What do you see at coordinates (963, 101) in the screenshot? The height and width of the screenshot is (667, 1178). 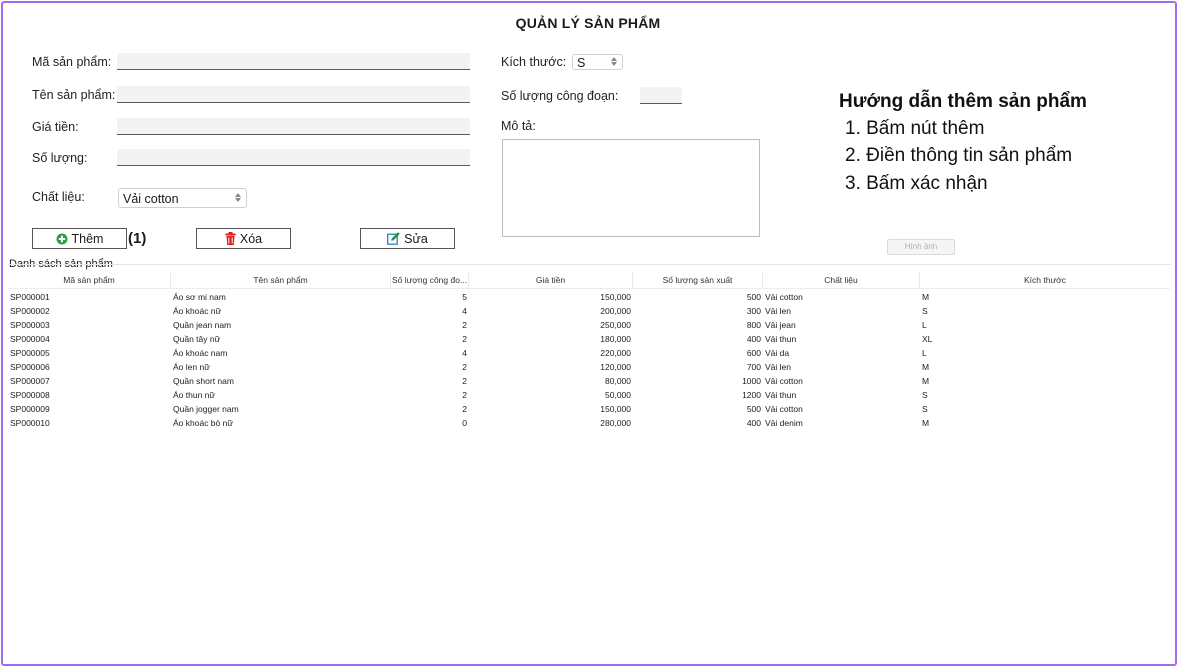 I see `guide-title: Hướng dẫn thêm sản phẩm` at bounding box center [963, 101].